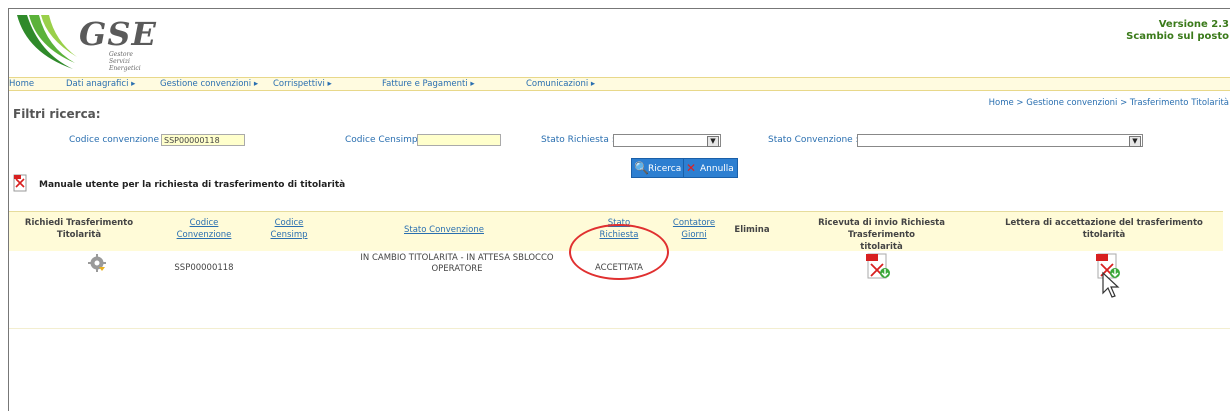 This screenshot has width=1230, height=411. I want to click on search-button-label: Ricerca, so click(665, 169).